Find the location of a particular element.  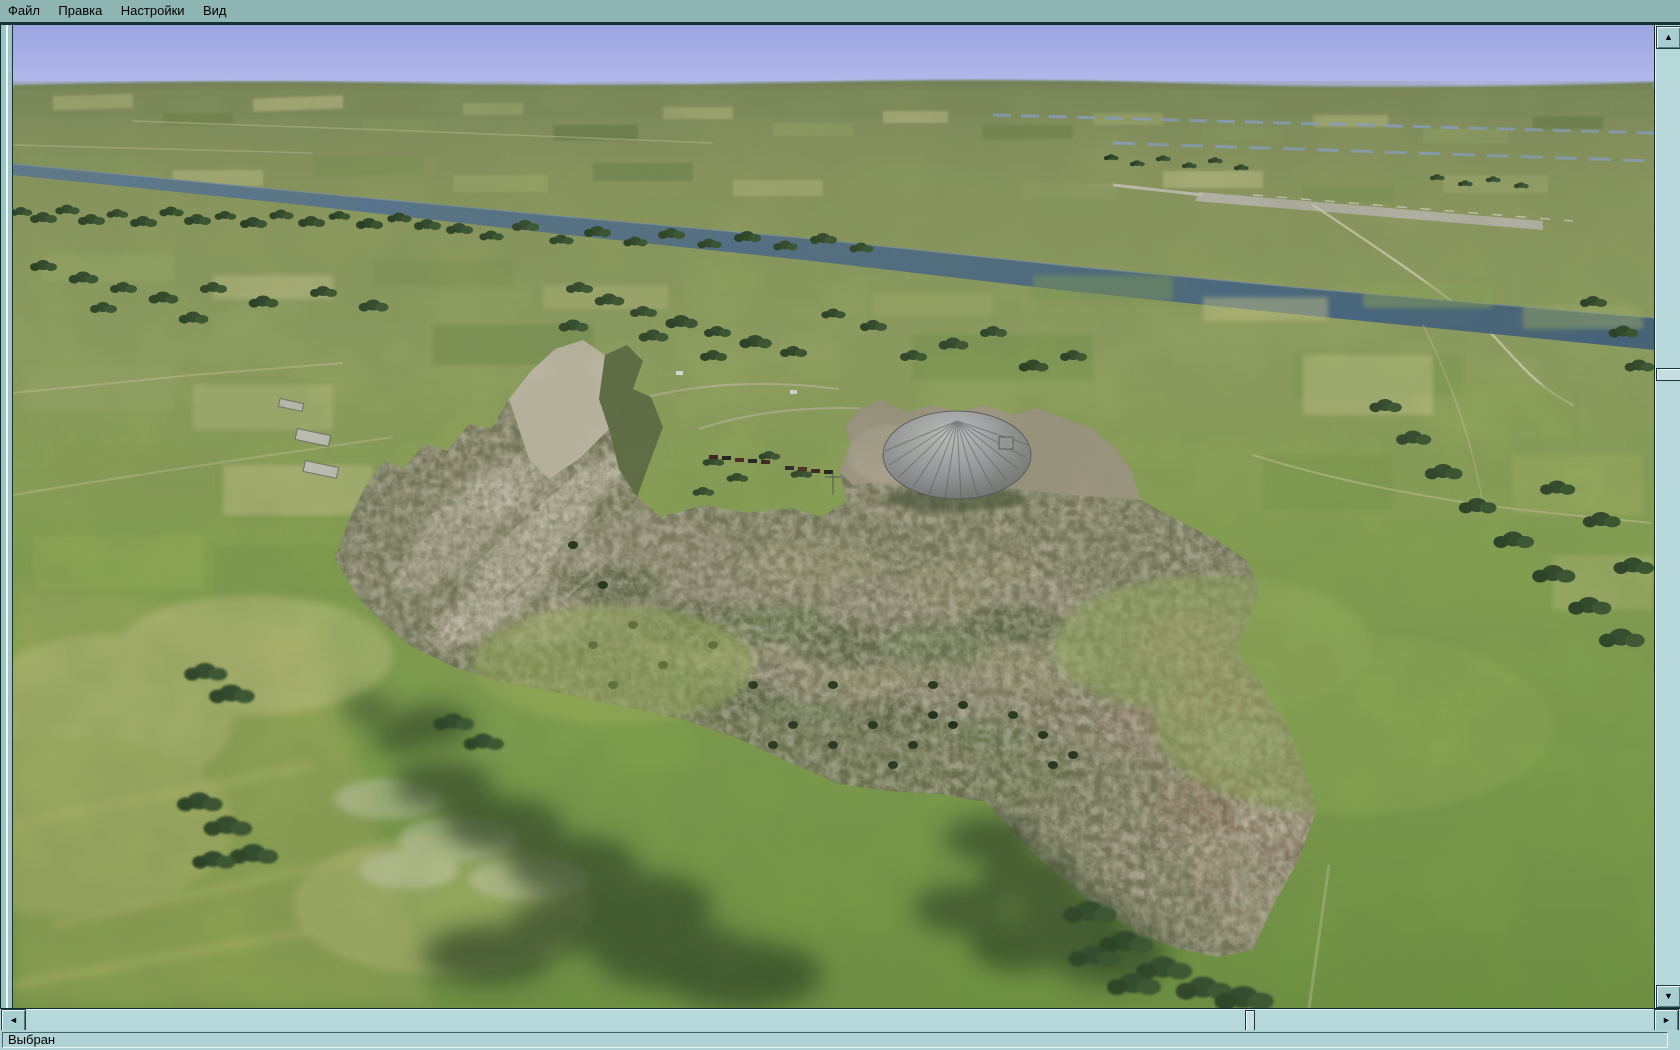

menu-item-settings: Настройки is located at coordinates (153, 11).